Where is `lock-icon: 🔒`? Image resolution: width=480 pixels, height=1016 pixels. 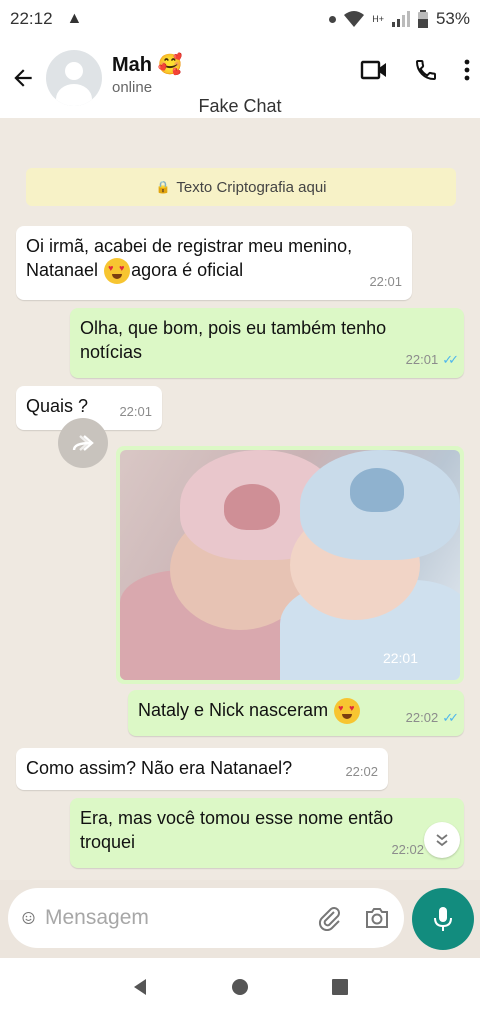 lock-icon: 🔒 is located at coordinates (163, 187).